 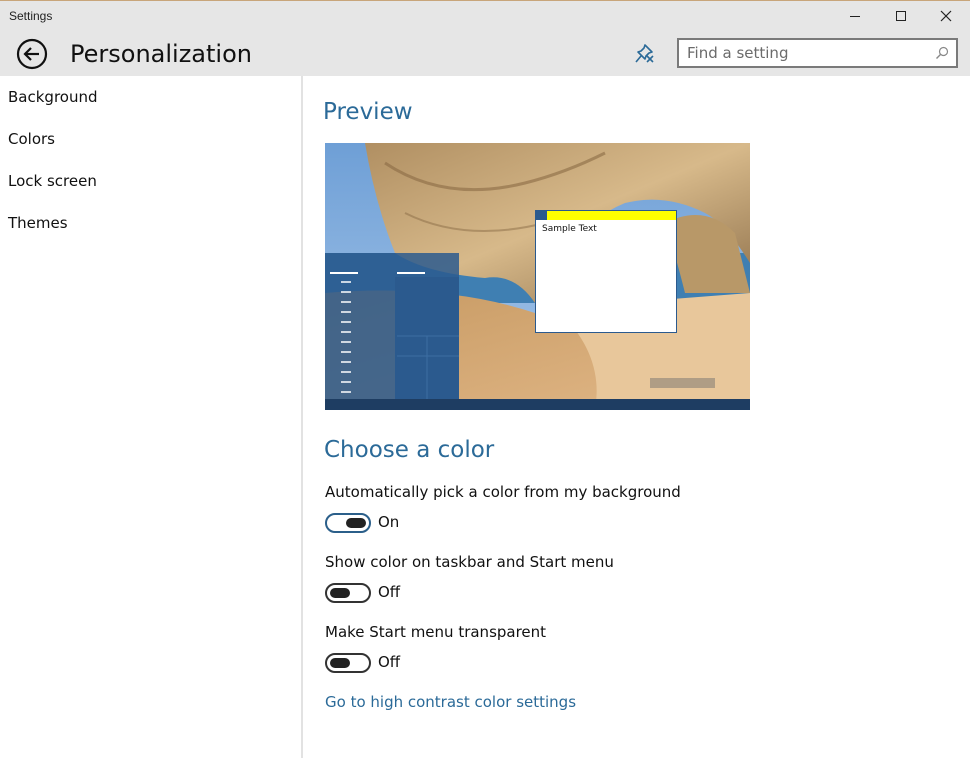 What do you see at coordinates (485, 53) in the screenshot?
I see `header: Personalization` at bounding box center [485, 53].